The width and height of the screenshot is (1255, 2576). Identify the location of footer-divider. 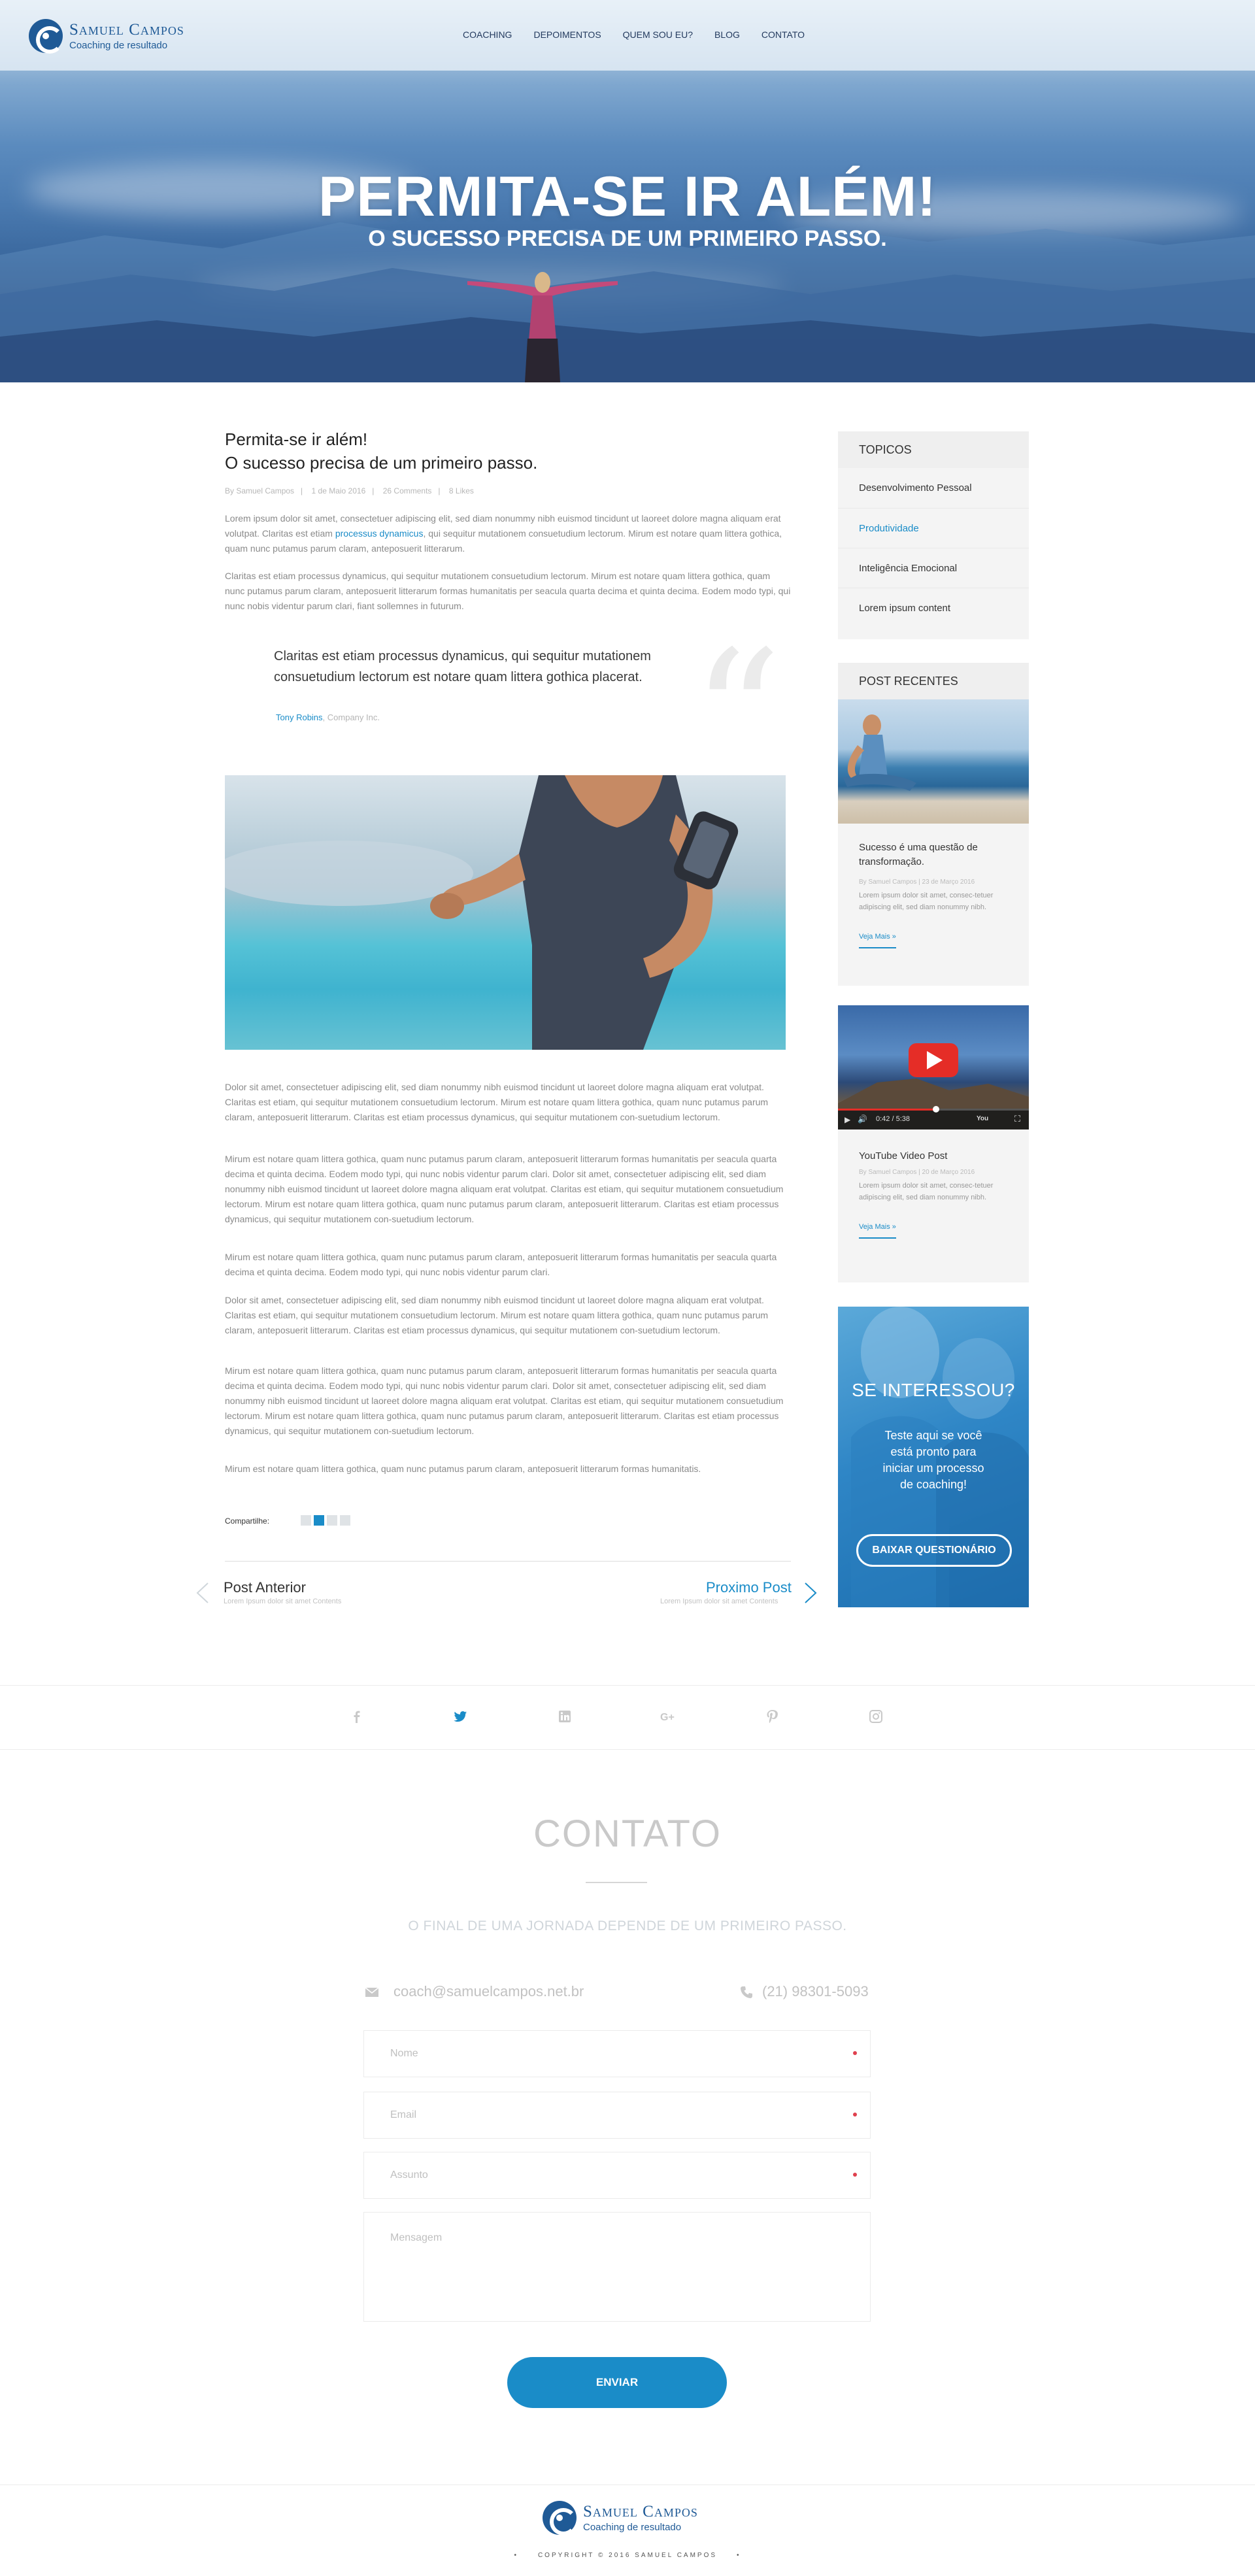
(627, 2484).